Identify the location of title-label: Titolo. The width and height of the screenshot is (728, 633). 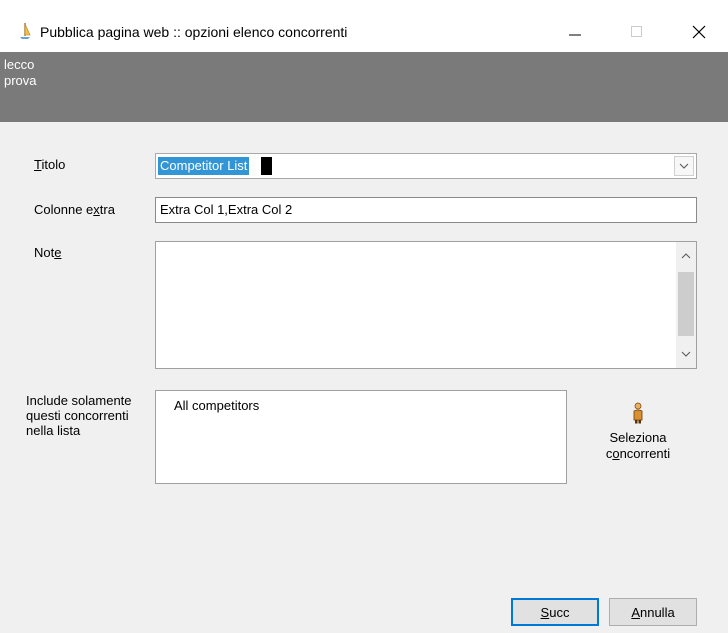
(50, 164).